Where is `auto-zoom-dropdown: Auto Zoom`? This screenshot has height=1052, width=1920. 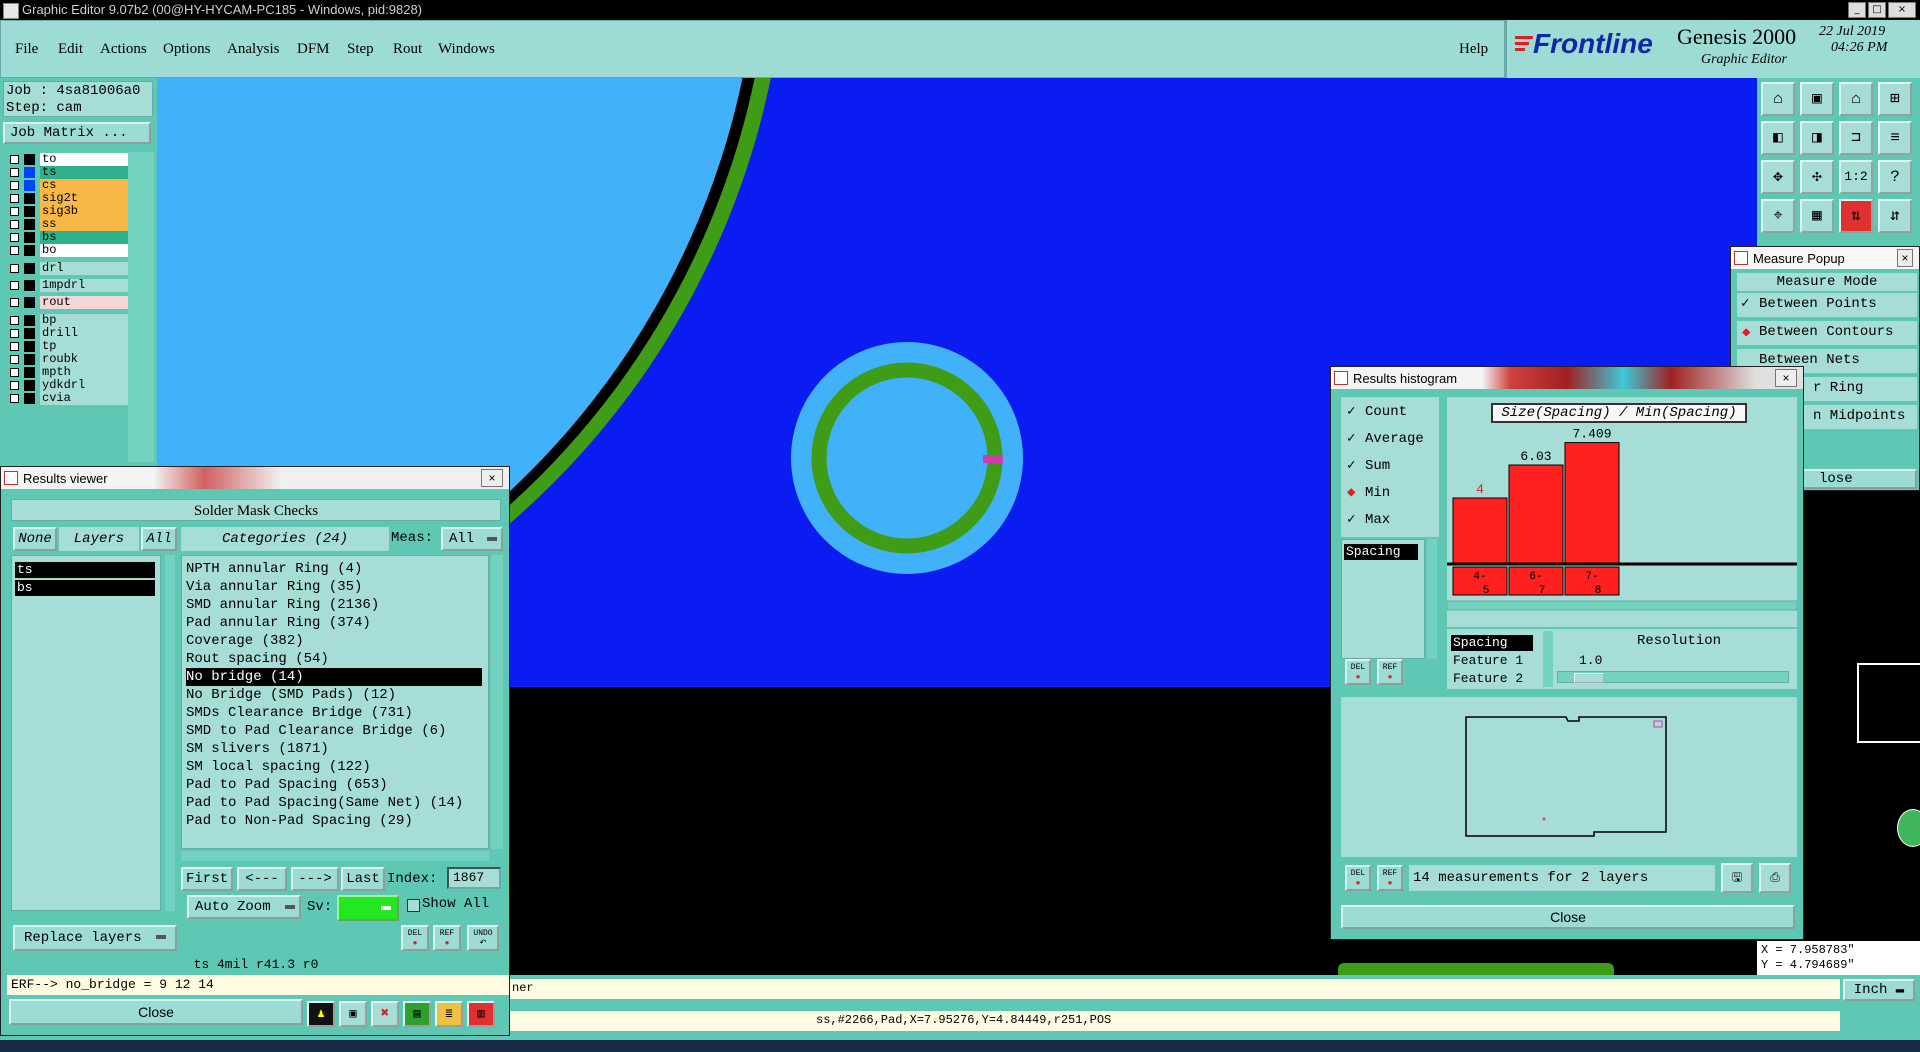 auto-zoom-dropdown: Auto Zoom is located at coordinates (244, 907).